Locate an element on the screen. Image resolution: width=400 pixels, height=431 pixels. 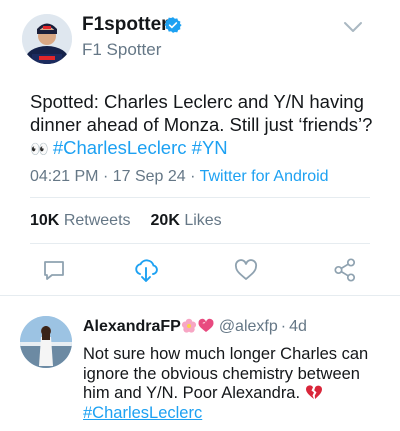
heart-icon is located at coordinates (246, 269).